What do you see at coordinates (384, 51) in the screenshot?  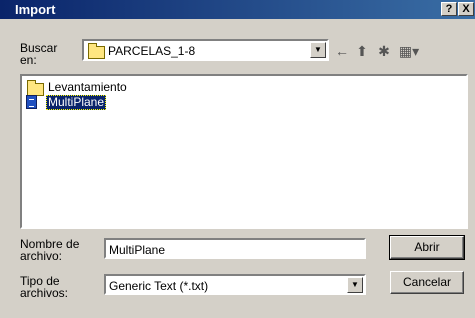 I see `new-folder-icon: ✱` at bounding box center [384, 51].